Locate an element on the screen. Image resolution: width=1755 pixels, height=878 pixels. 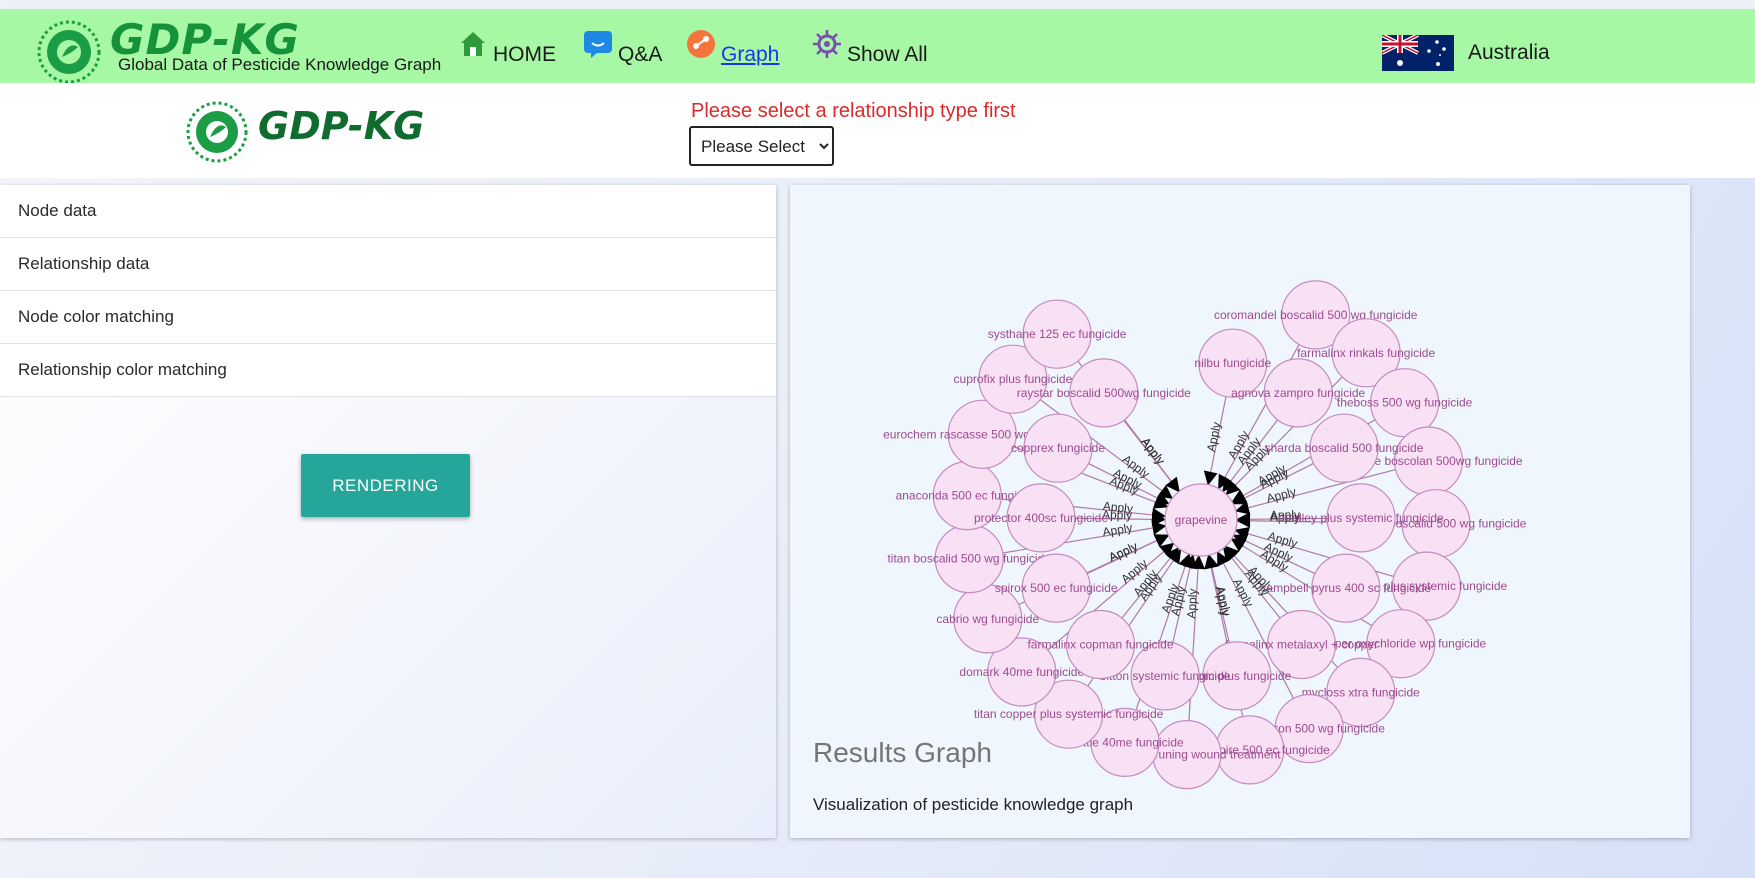
australia-flag-icon is located at coordinates (1418, 53).